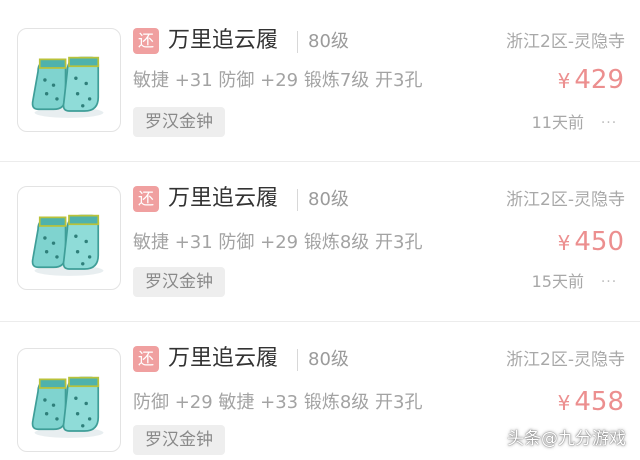  Describe the element at coordinates (557, 281) in the screenshot. I see `listing-time: 15天前` at that location.